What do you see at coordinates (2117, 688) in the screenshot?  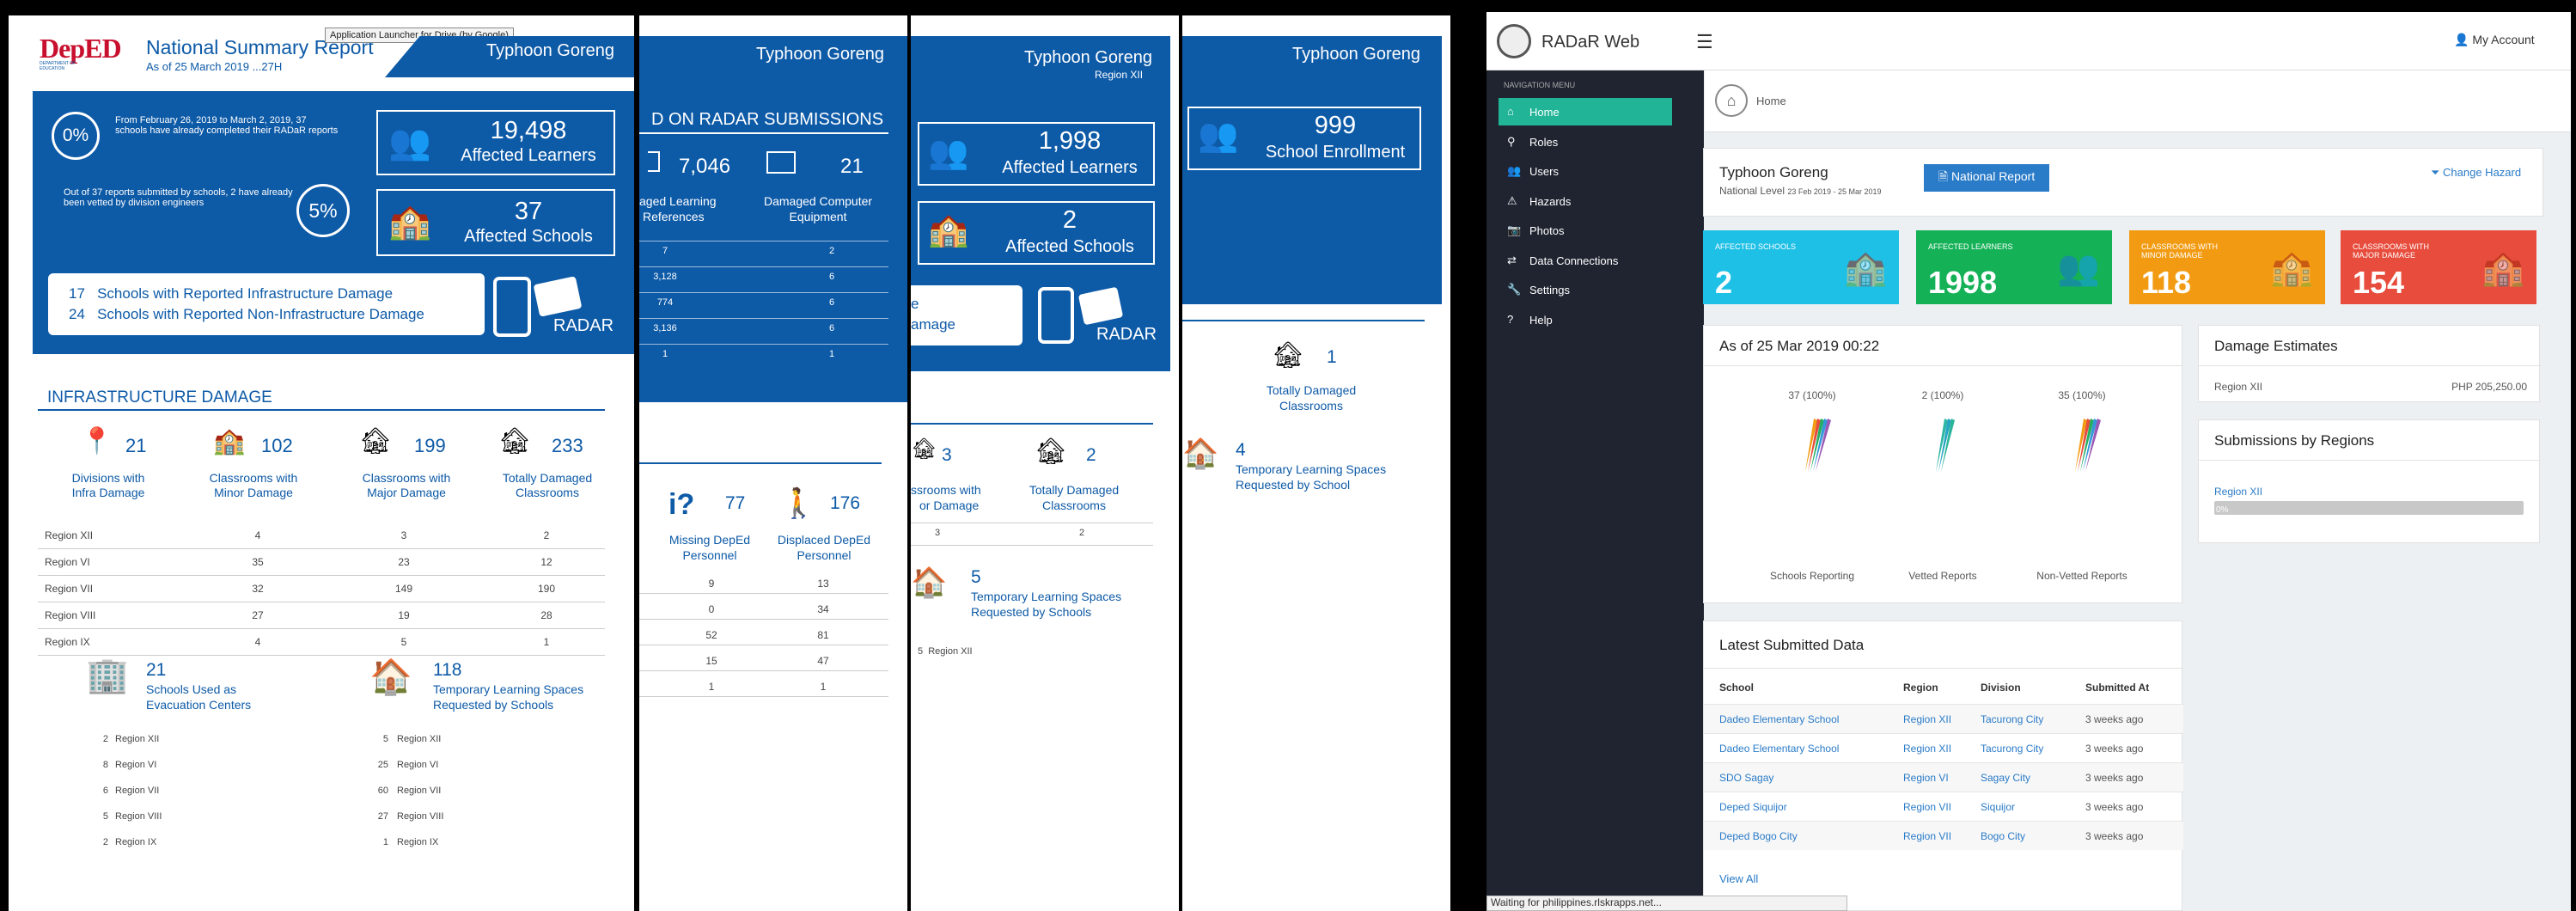 I see `column-header: Submitted At` at bounding box center [2117, 688].